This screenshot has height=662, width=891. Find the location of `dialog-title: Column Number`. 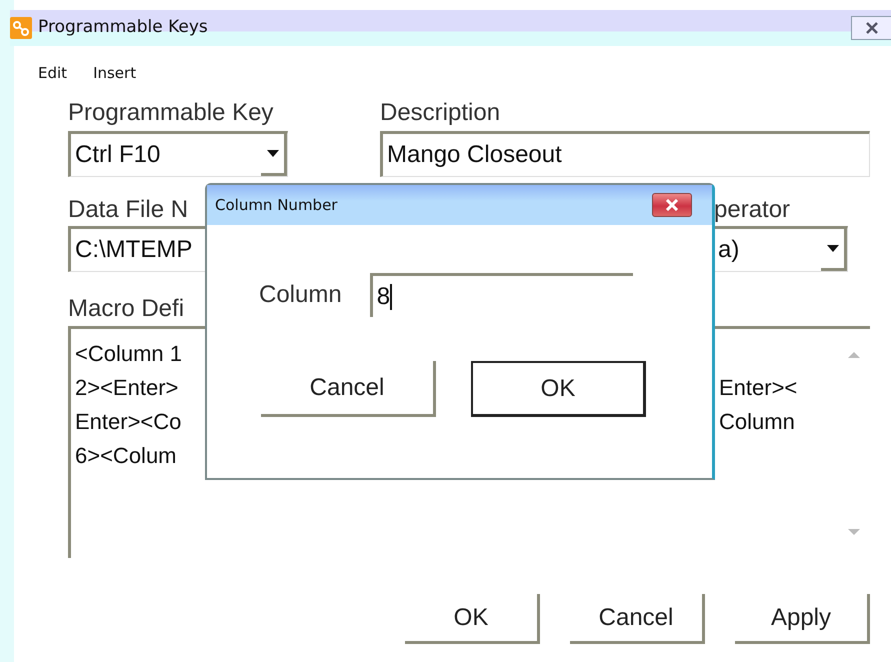

dialog-title: Column Number is located at coordinates (276, 205).